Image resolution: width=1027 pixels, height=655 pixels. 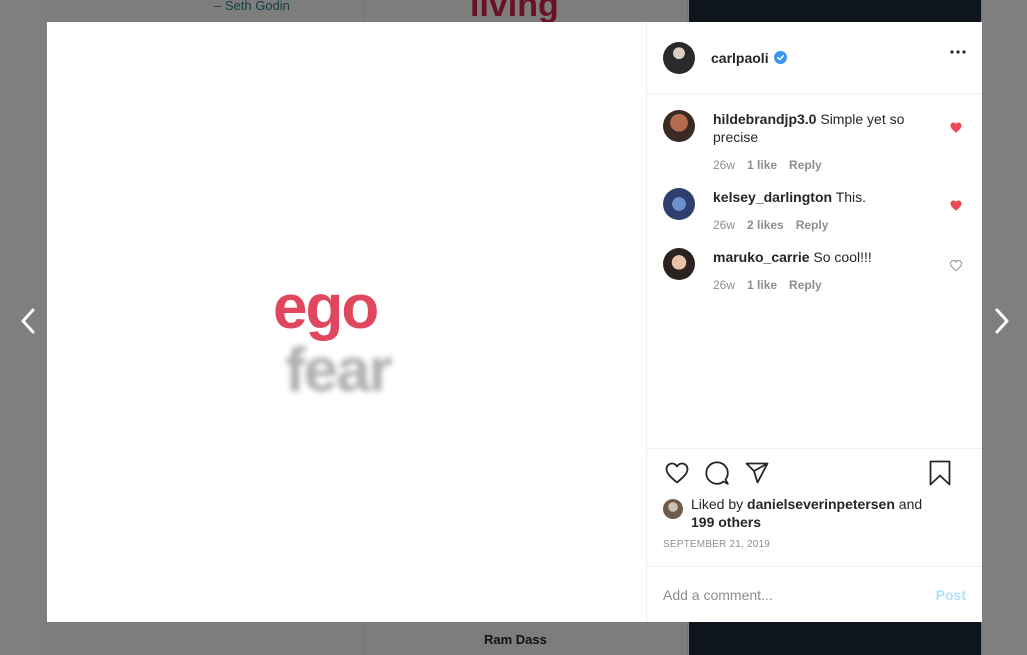 I want to click on chevron-left-icon, so click(x=28, y=321).